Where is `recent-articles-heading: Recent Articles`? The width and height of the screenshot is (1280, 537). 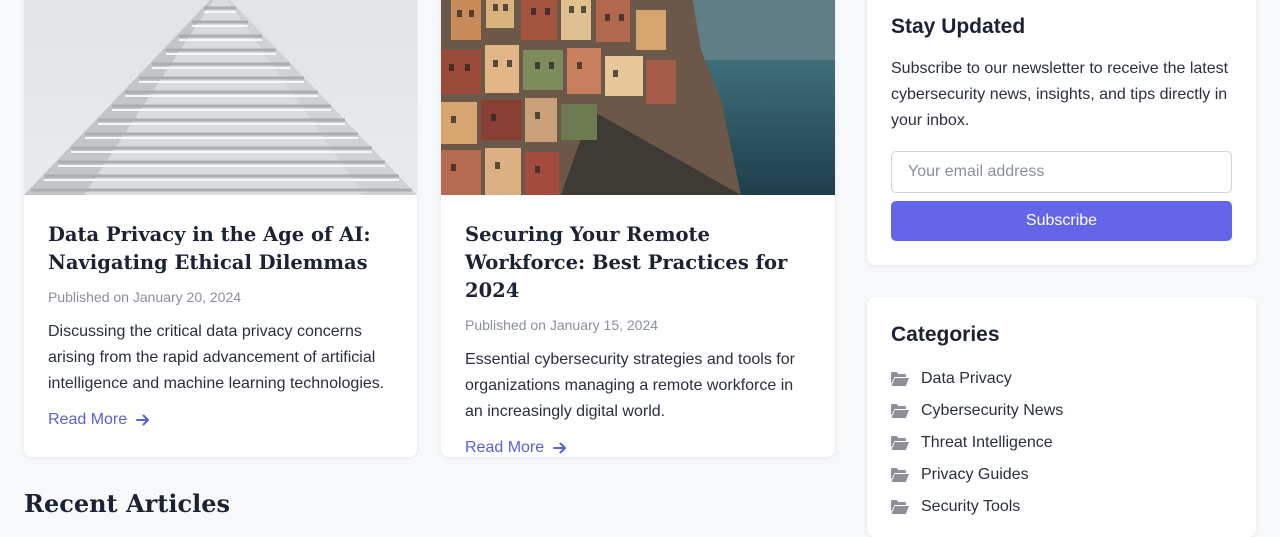 recent-articles-heading: Recent Articles is located at coordinates (127, 503).